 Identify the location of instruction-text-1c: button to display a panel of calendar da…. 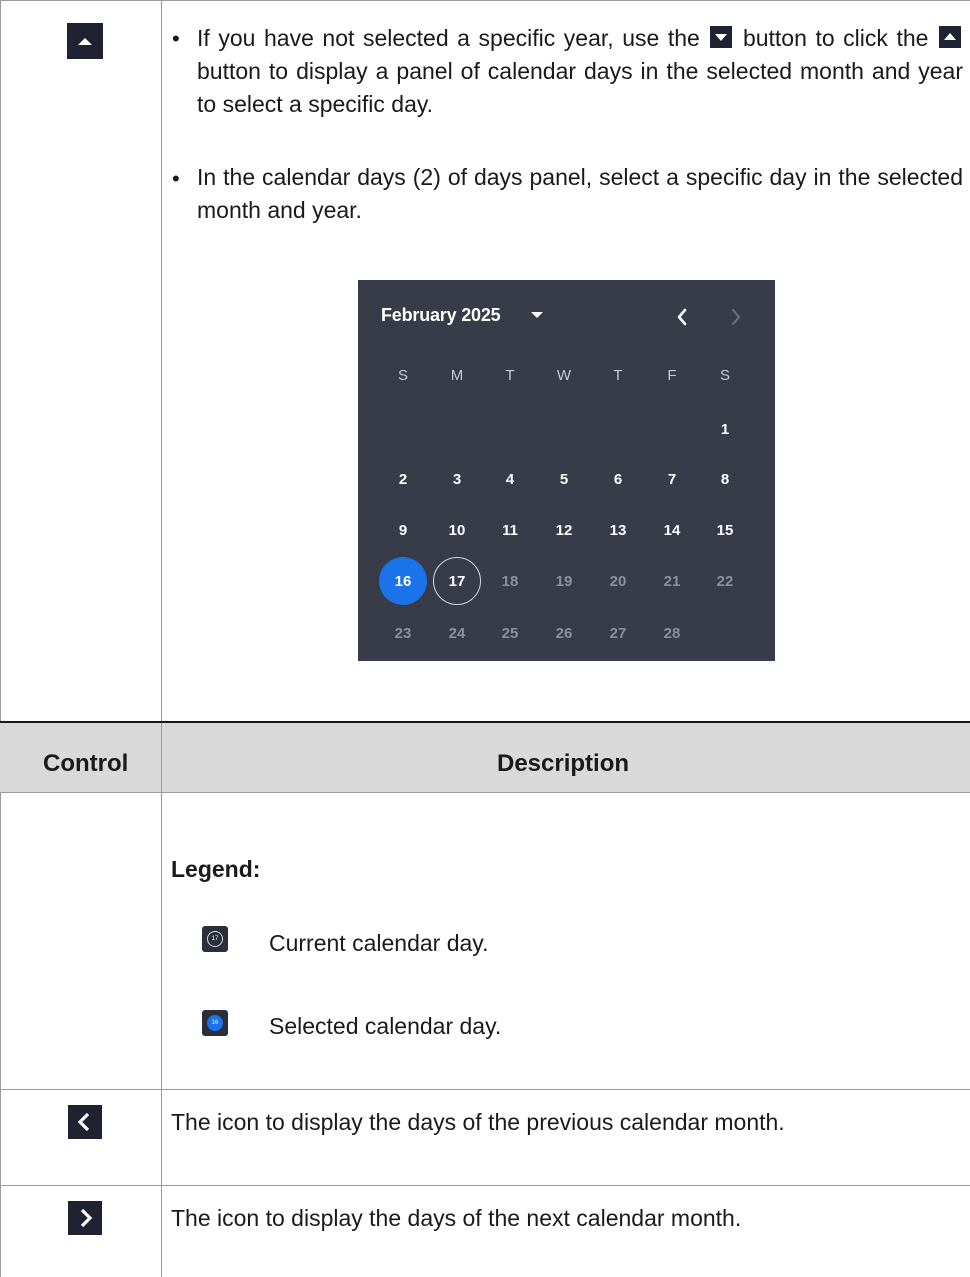
(580, 87).